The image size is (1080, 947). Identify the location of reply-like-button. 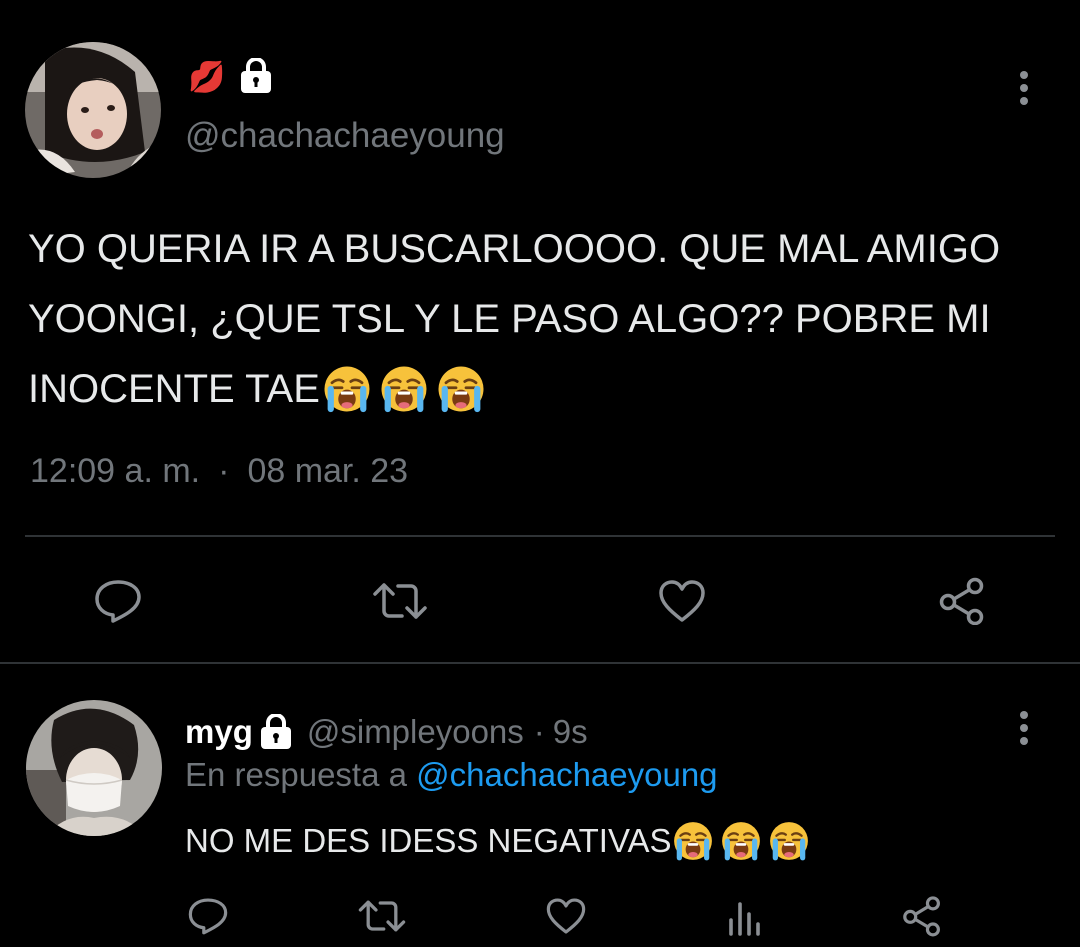
(566, 916).